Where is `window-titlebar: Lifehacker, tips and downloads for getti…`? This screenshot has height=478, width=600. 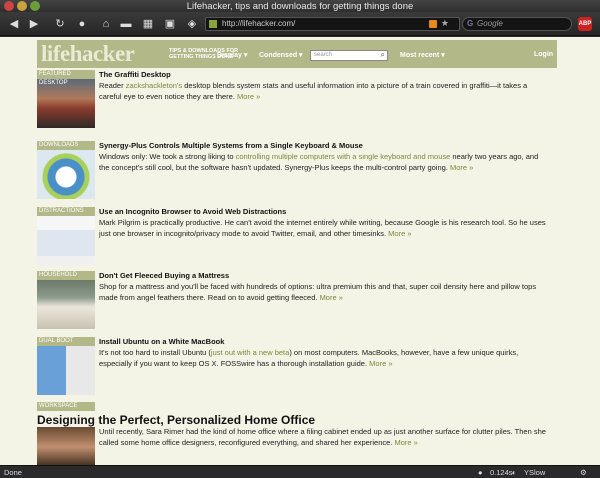
window-titlebar: Lifehacker, tips and downloads for getti… is located at coordinates (300, 6).